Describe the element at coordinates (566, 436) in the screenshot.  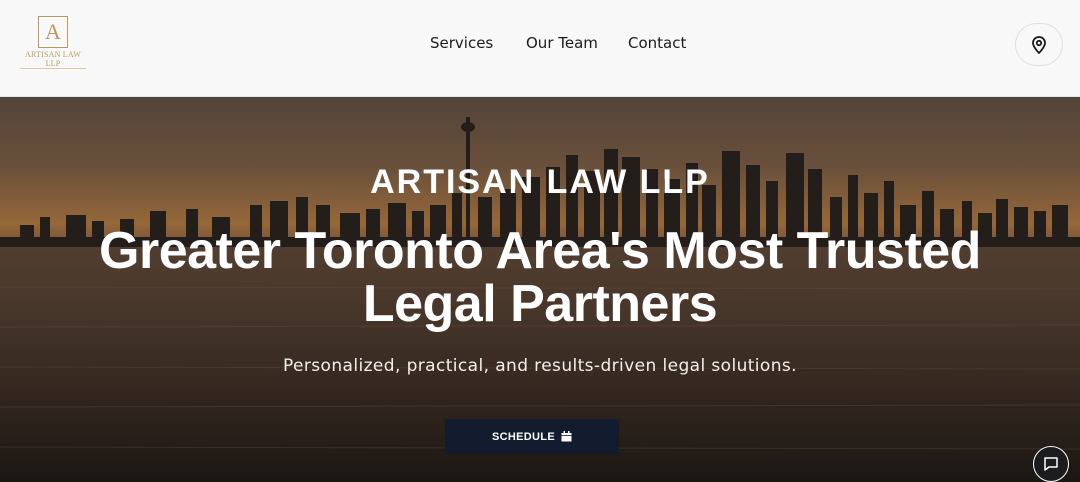
I see `calendar-icon` at that location.